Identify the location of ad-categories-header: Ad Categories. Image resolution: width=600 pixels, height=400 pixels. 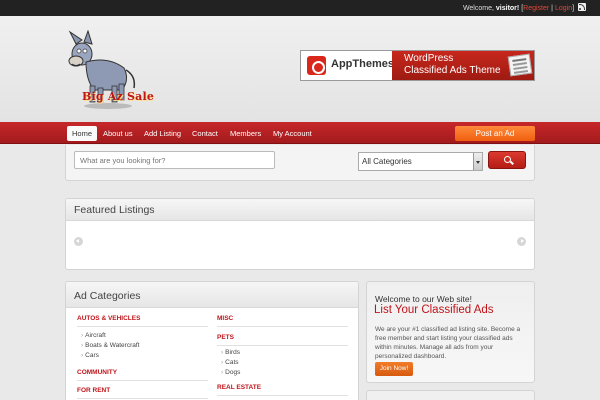
(212, 295).